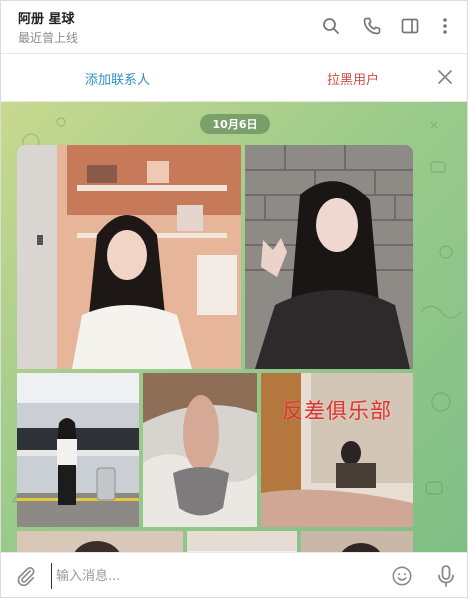  I want to click on search-icon, so click(331, 26).